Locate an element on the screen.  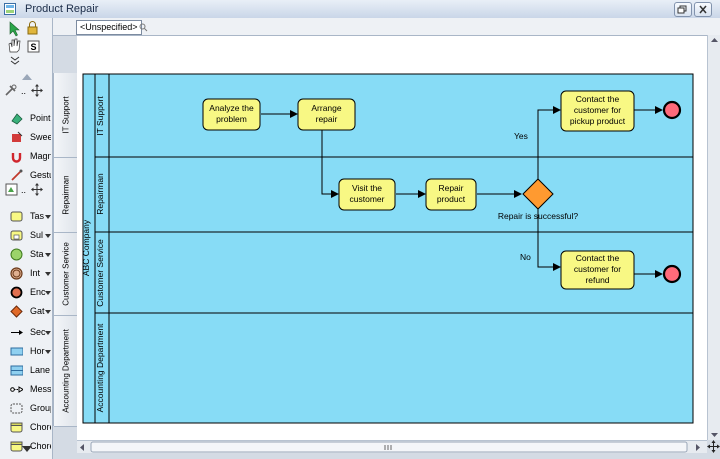
svg-text: customer for is located at coordinates (597, 110).